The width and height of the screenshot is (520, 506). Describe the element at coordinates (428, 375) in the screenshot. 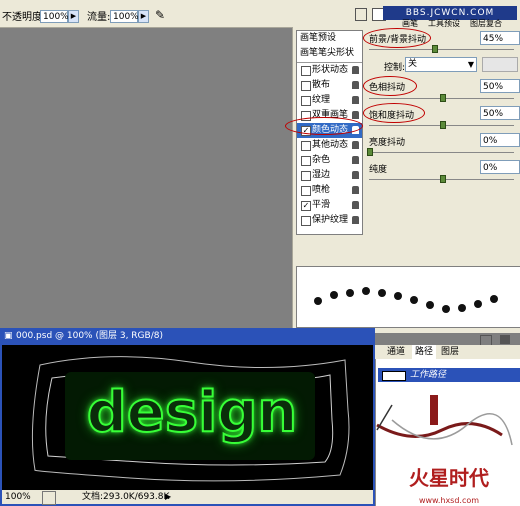

I see `work-path-label: 工作路径` at that location.